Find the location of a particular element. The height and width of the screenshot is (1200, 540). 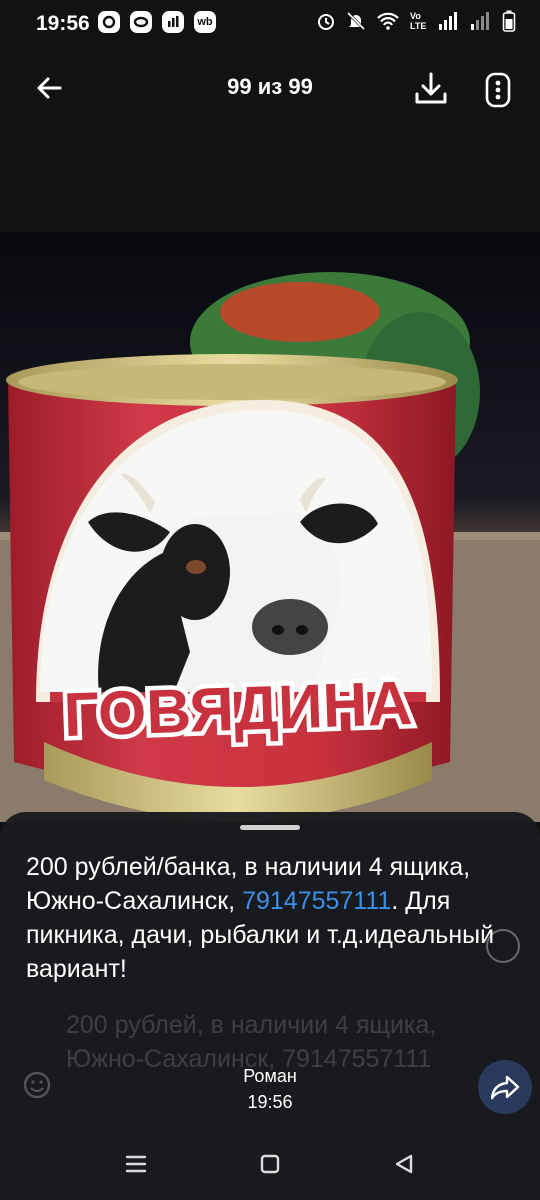

download-icon is located at coordinates (431, 88).